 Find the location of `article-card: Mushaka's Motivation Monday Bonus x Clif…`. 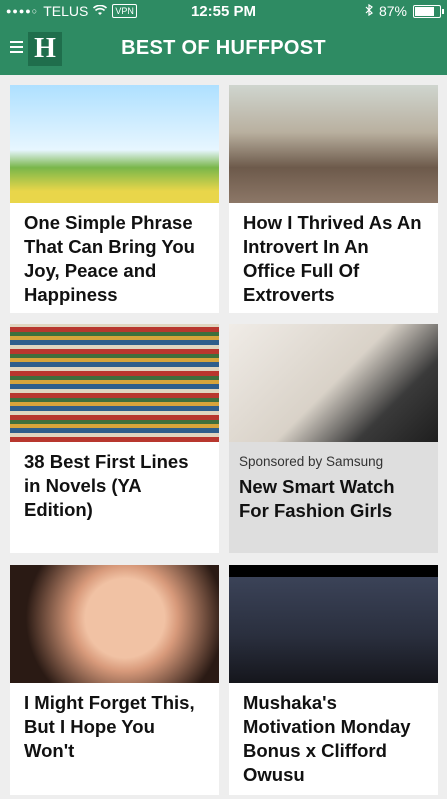

article-card: Mushaka's Motivation Monday Bonus x Clif… is located at coordinates (333, 680).